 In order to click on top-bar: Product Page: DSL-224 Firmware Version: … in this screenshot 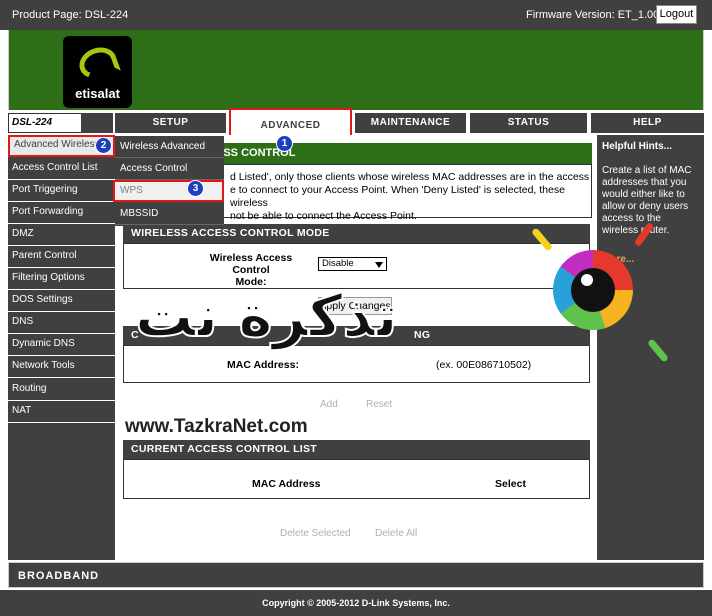, I will do `click(356, 15)`.